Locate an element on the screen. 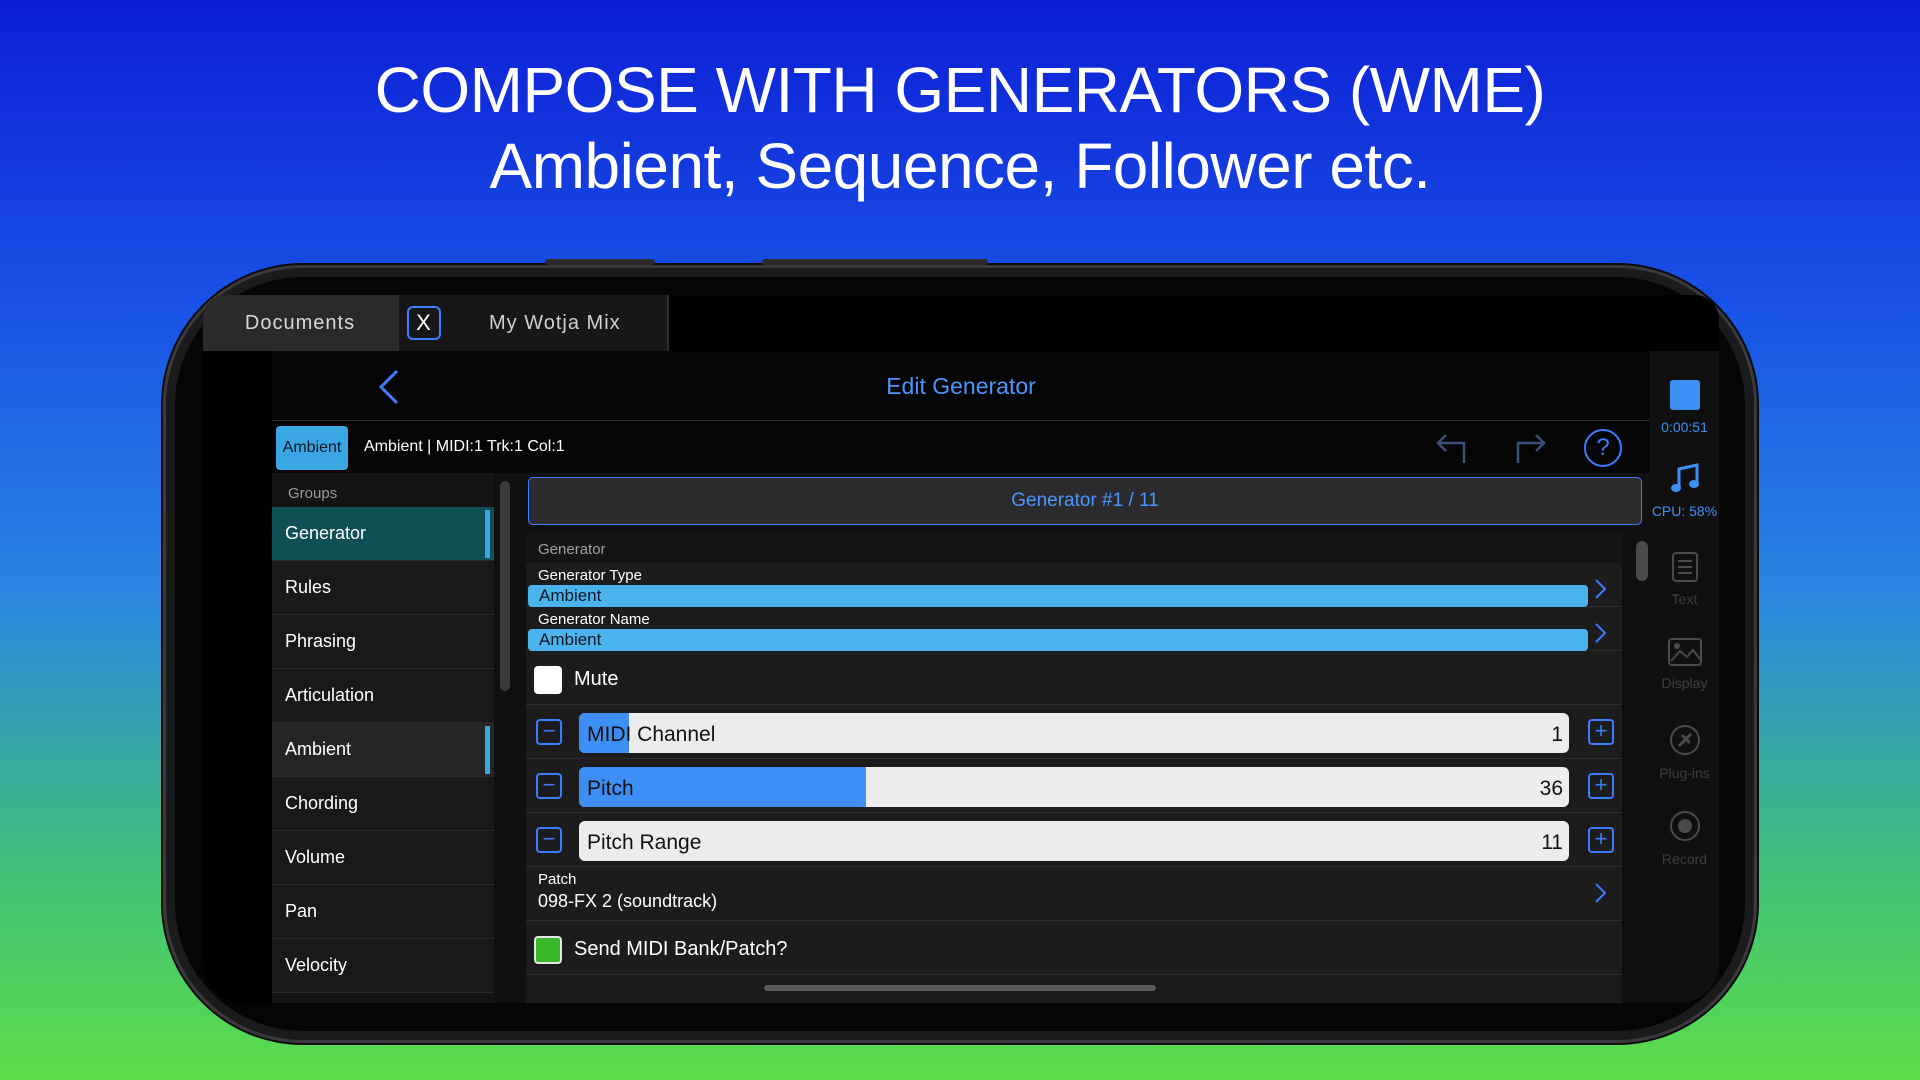 This screenshot has height=1080, width=1920. cpu-usage: CPU: 58% is located at coordinates (1684, 511).